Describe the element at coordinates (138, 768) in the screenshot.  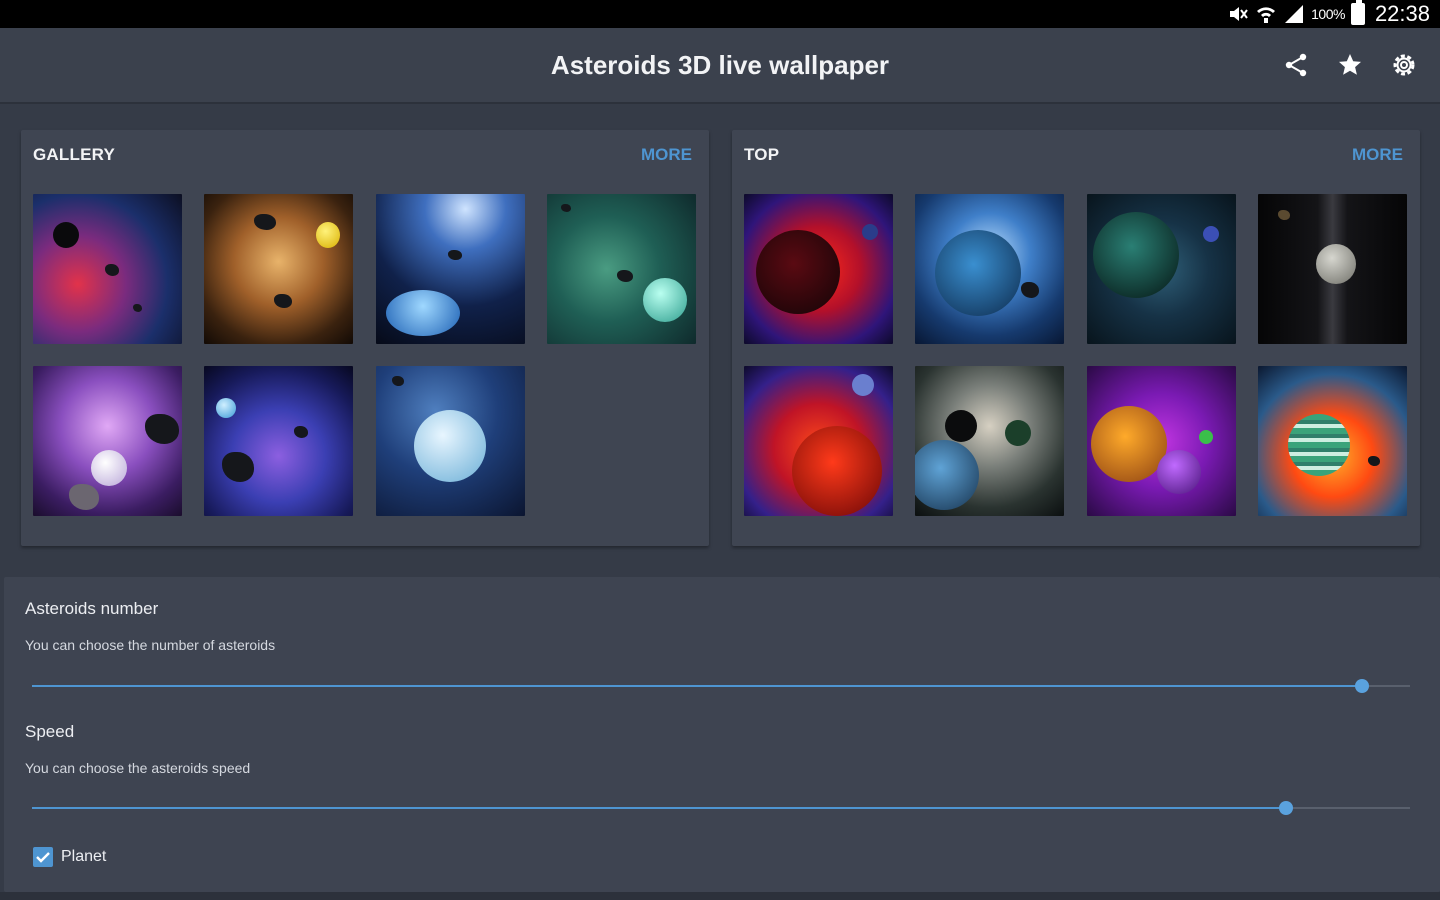
I see `speed-summary: You can choose the asteroids speed` at that location.